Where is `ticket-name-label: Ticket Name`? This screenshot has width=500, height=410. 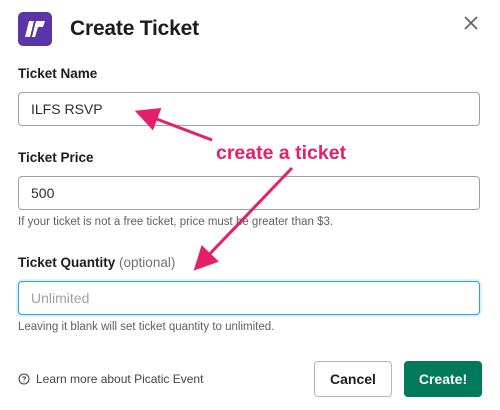 ticket-name-label: Ticket Name is located at coordinates (58, 73).